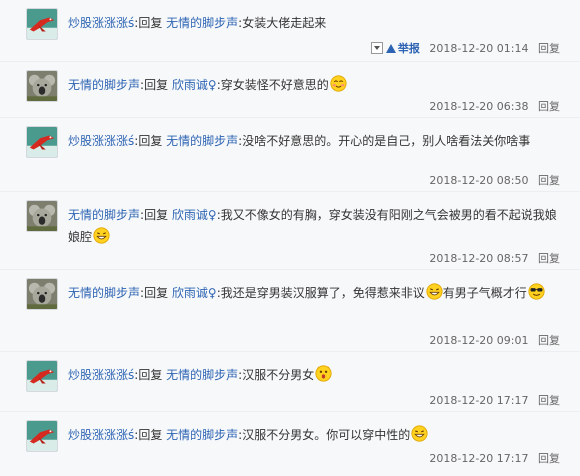 This screenshot has height=476, width=580. I want to click on reply-content: 炒股涨涨涨ś:回复 无情的脚步声:汉服不分男女, so click(315, 375).